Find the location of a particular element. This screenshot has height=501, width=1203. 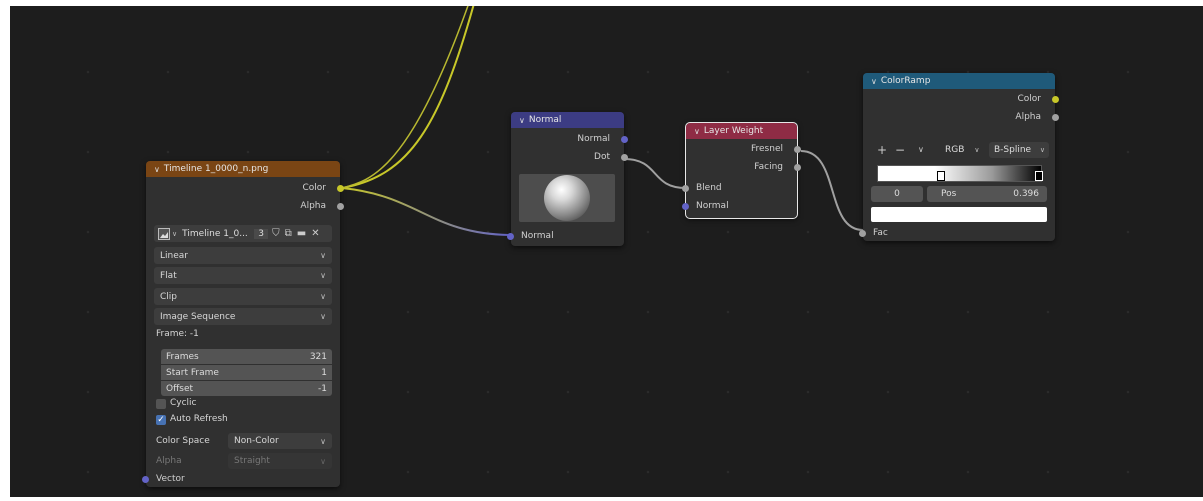

start-frame-label: Start Frame is located at coordinates (192, 372).